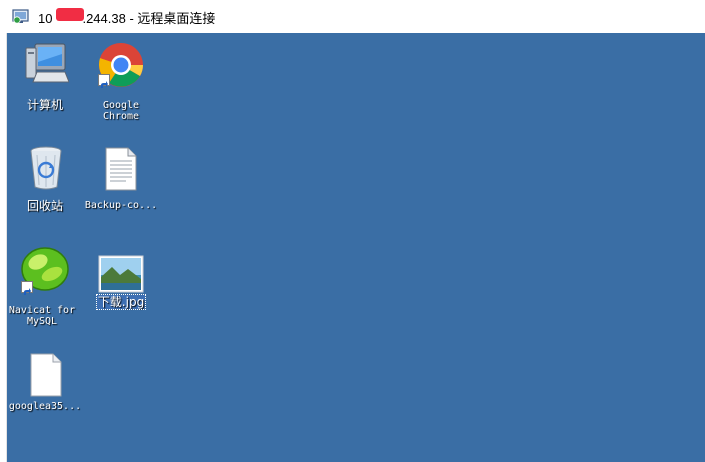 This screenshot has width=705, height=462. Describe the element at coordinates (46, 375) in the screenshot. I see `blank-file-icon` at that location.